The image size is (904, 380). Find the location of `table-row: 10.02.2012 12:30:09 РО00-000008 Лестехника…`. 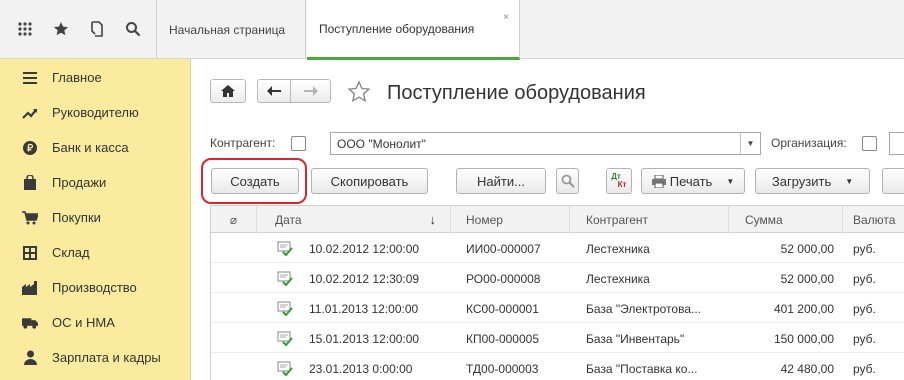

table-row: 10.02.2012 12:30:09 РО00-000008 Лестехника… is located at coordinates (557, 278).